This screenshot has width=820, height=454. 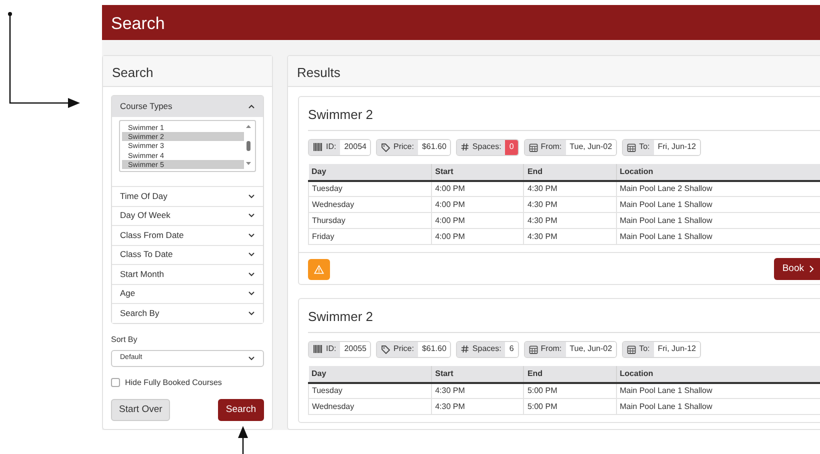 What do you see at coordinates (370, 220) in the screenshot?
I see `table-cell: Thursday` at bounding box center [370, 220].